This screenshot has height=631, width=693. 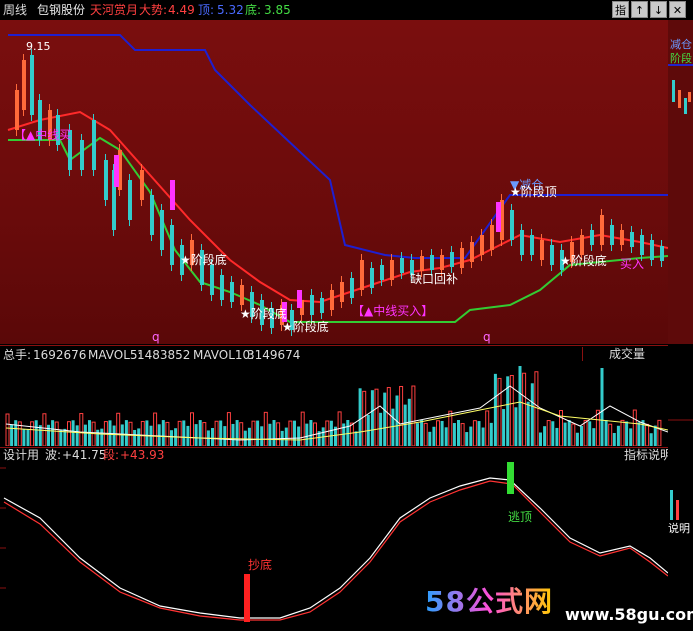 What do you see at coordinates (632, 264) in the screenshot?
I see `buy-tag: 买入` at bounding box center [632, 264].